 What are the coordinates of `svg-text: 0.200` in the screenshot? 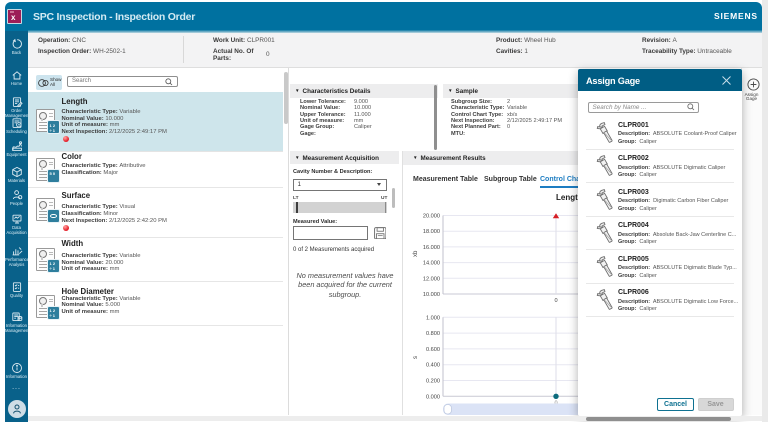 It's located at (433, 382).